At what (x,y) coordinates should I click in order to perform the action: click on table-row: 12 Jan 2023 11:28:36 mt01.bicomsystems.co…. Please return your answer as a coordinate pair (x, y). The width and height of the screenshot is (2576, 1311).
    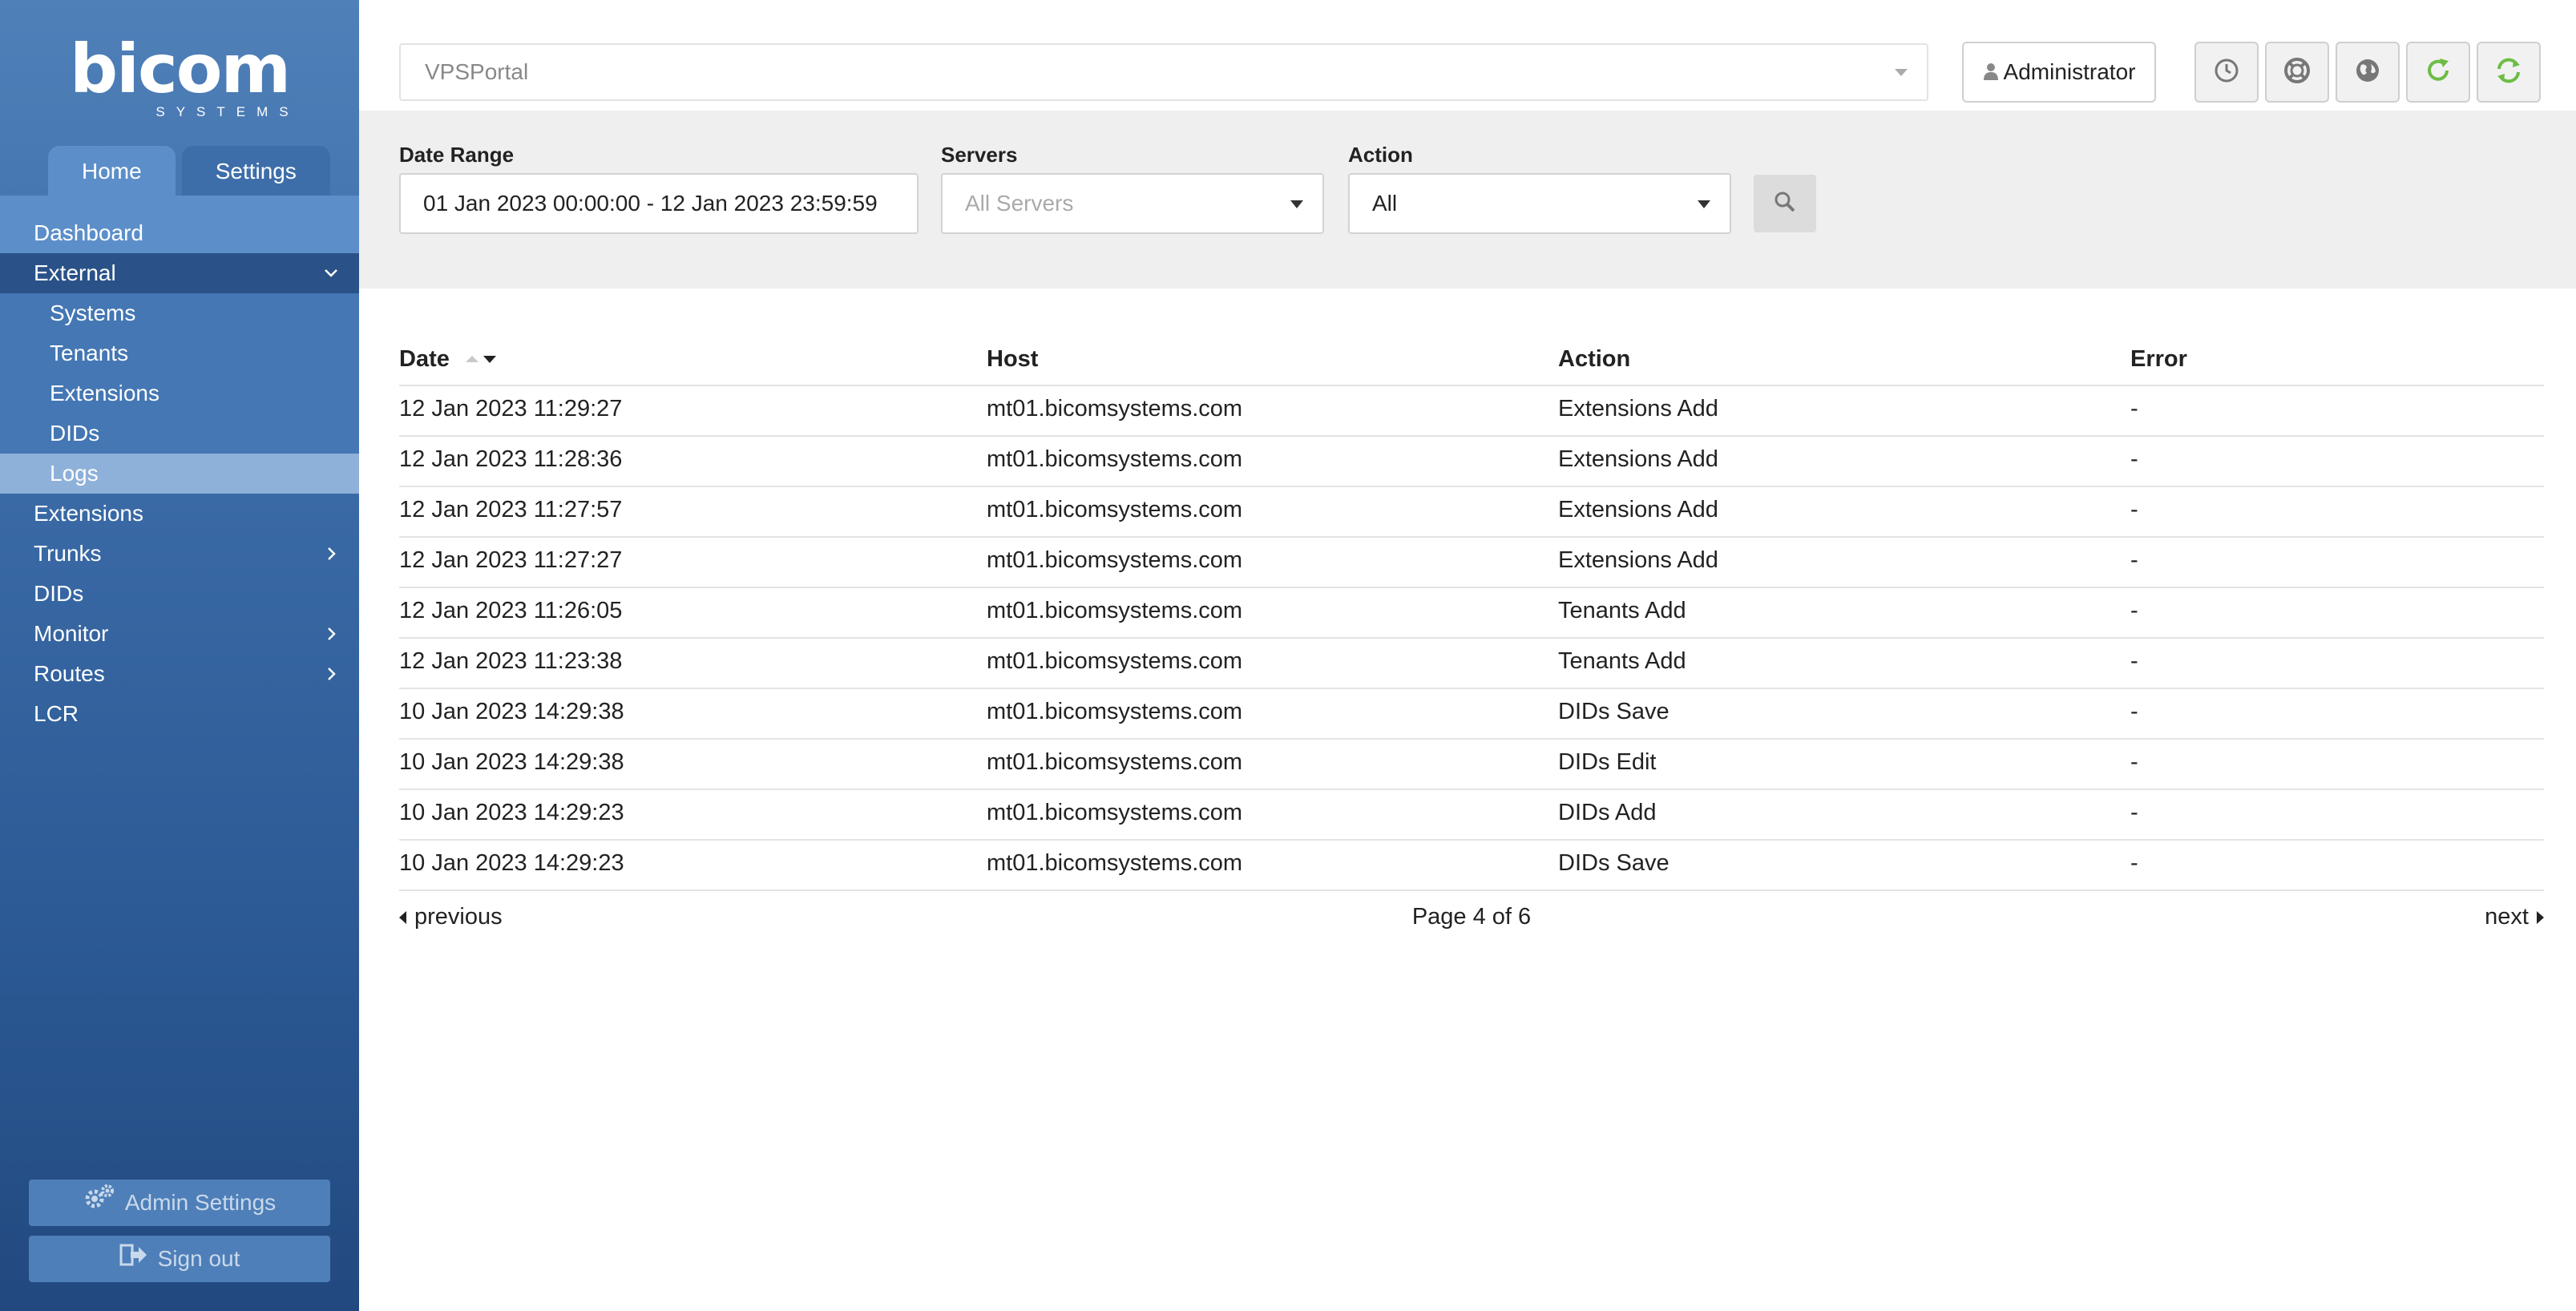
    Looking at the image, I should click on (1471, 462).